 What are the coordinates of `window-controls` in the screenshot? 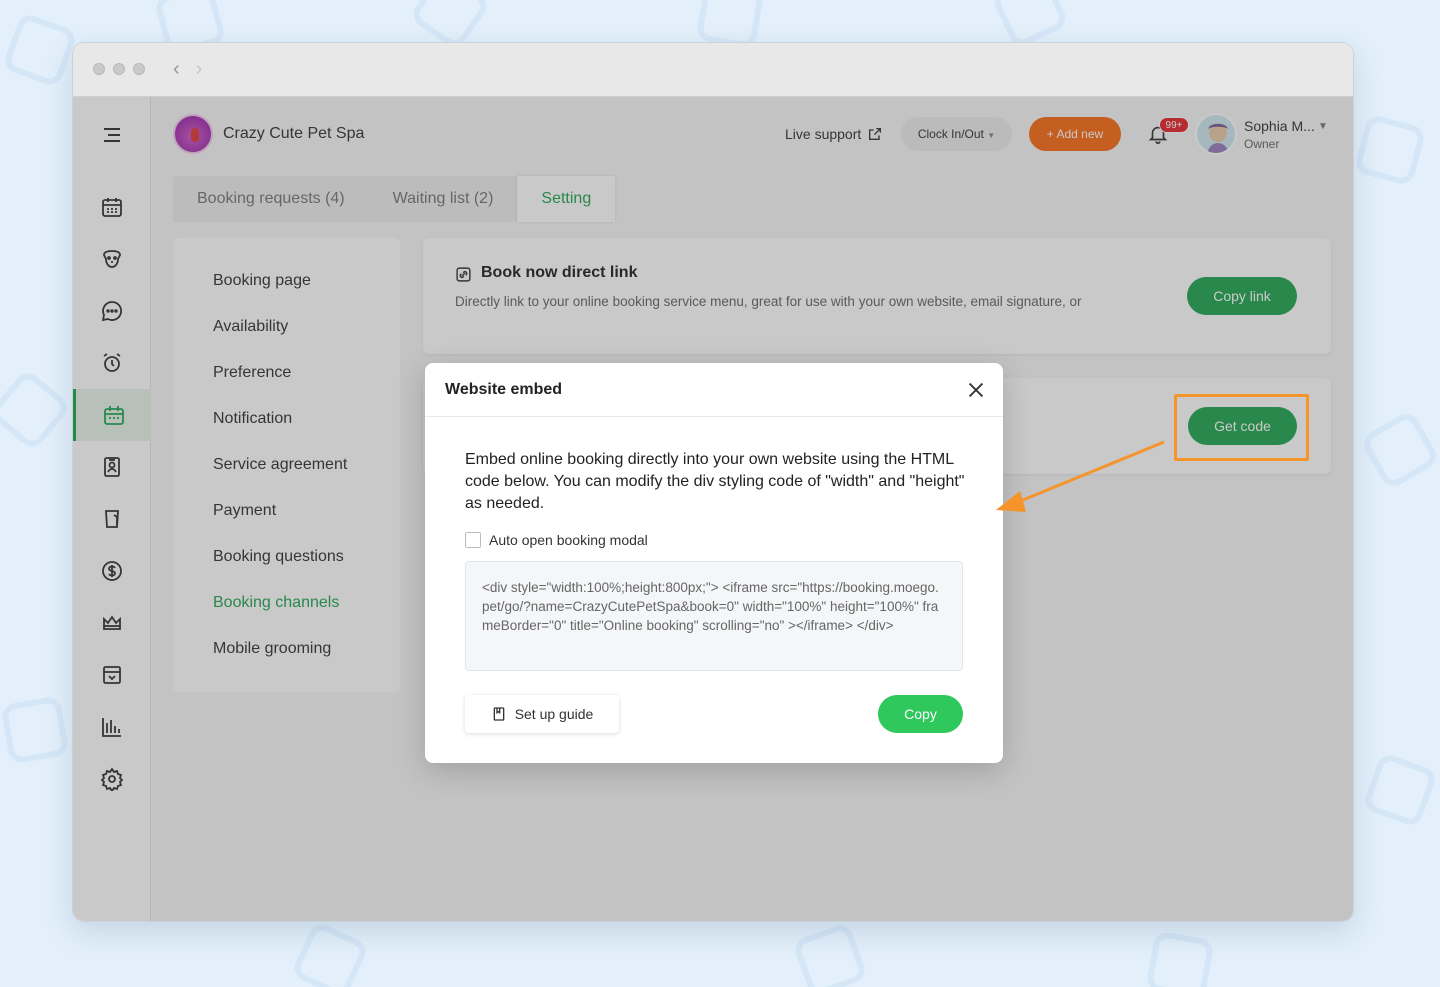 It's located at (119, 69).